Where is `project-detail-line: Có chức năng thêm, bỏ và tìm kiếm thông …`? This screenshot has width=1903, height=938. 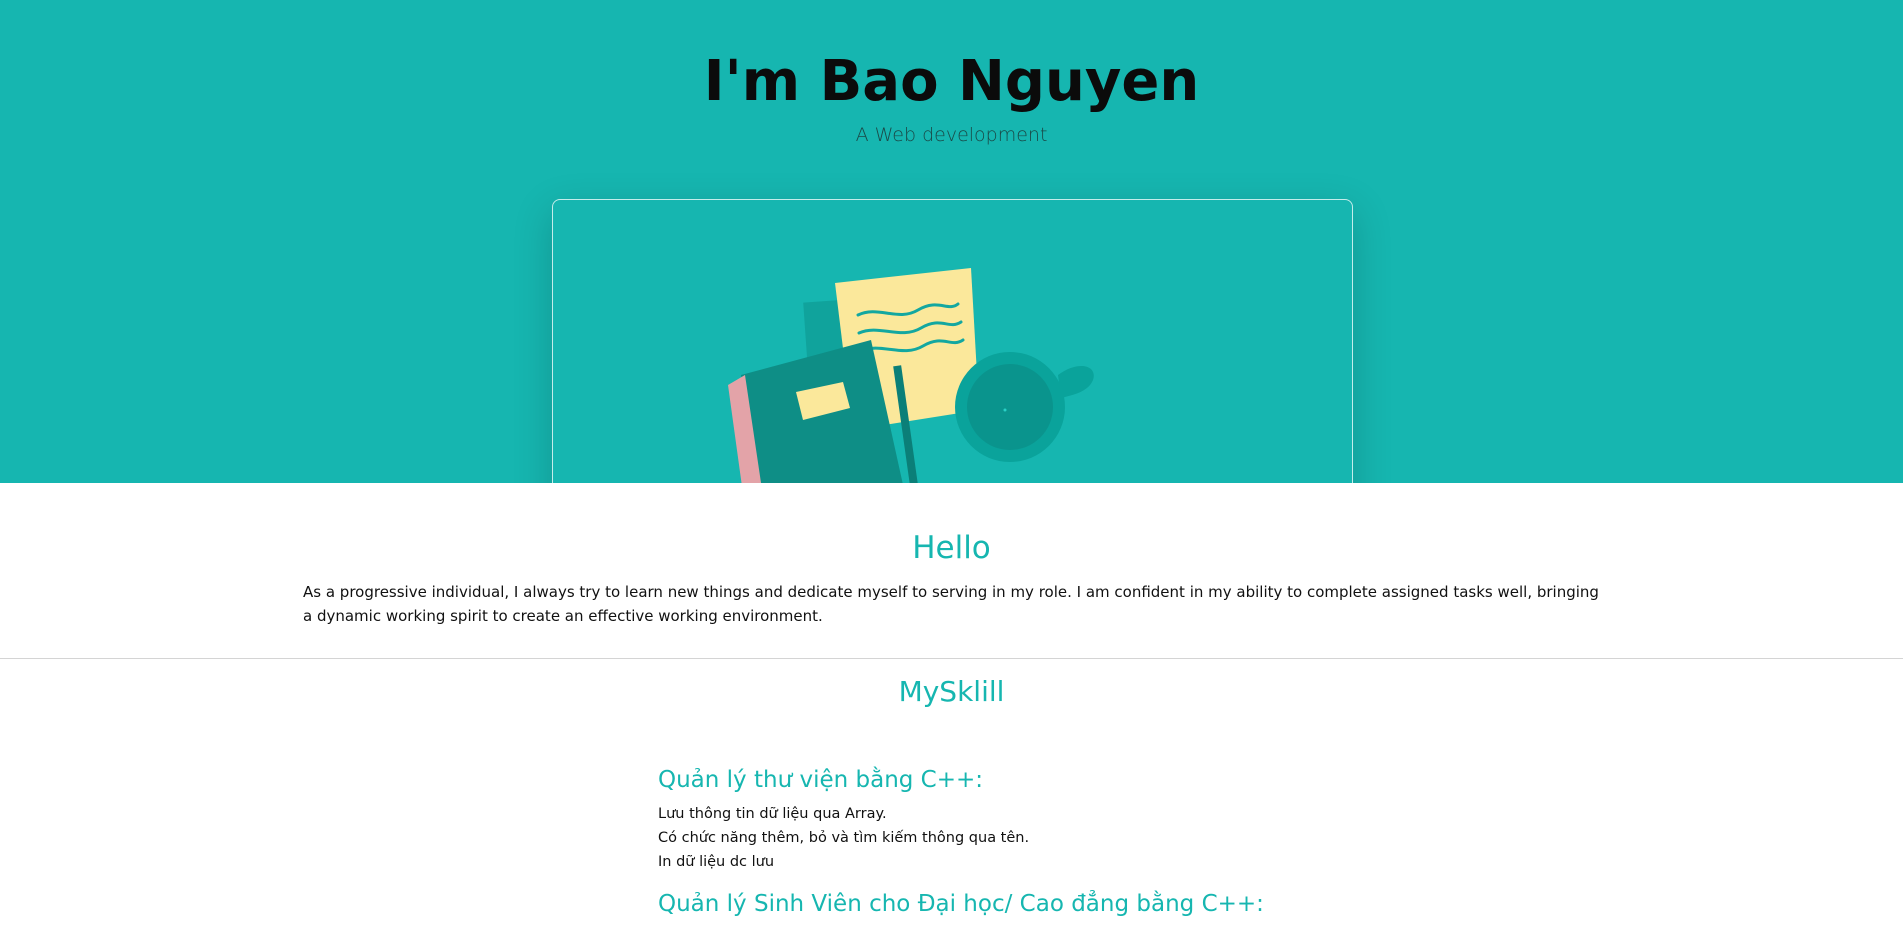 project-detail-line: Có chức năng thêm, bỏ và tìm kiếm thông … is located at coordinates (844, 838).